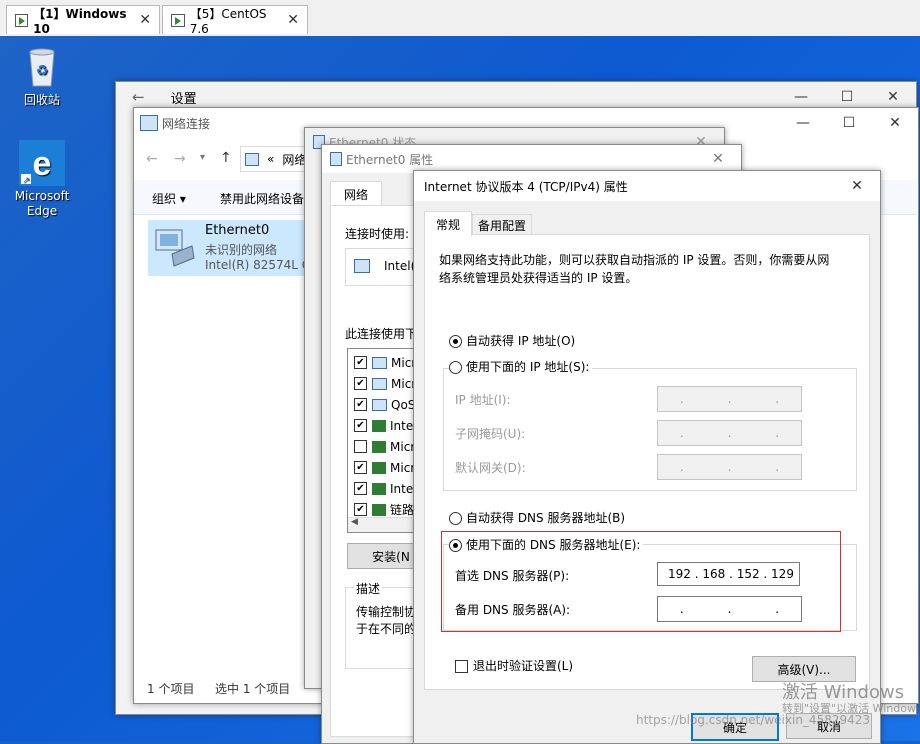 The width and height of the screenshot is (920, 744). What do you see at coordinates (262, 198) in the screenshot?
I see `disable-device-button: 禁用此网络设备` at bounding box center [262, 198].